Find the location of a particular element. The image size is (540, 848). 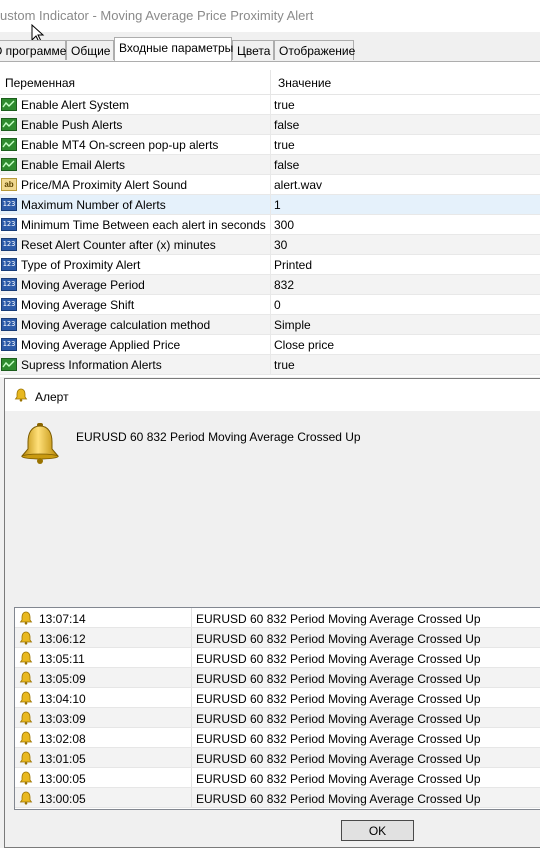

parameter-name: Enable Push Alerts is located at coordinates (72, 125).